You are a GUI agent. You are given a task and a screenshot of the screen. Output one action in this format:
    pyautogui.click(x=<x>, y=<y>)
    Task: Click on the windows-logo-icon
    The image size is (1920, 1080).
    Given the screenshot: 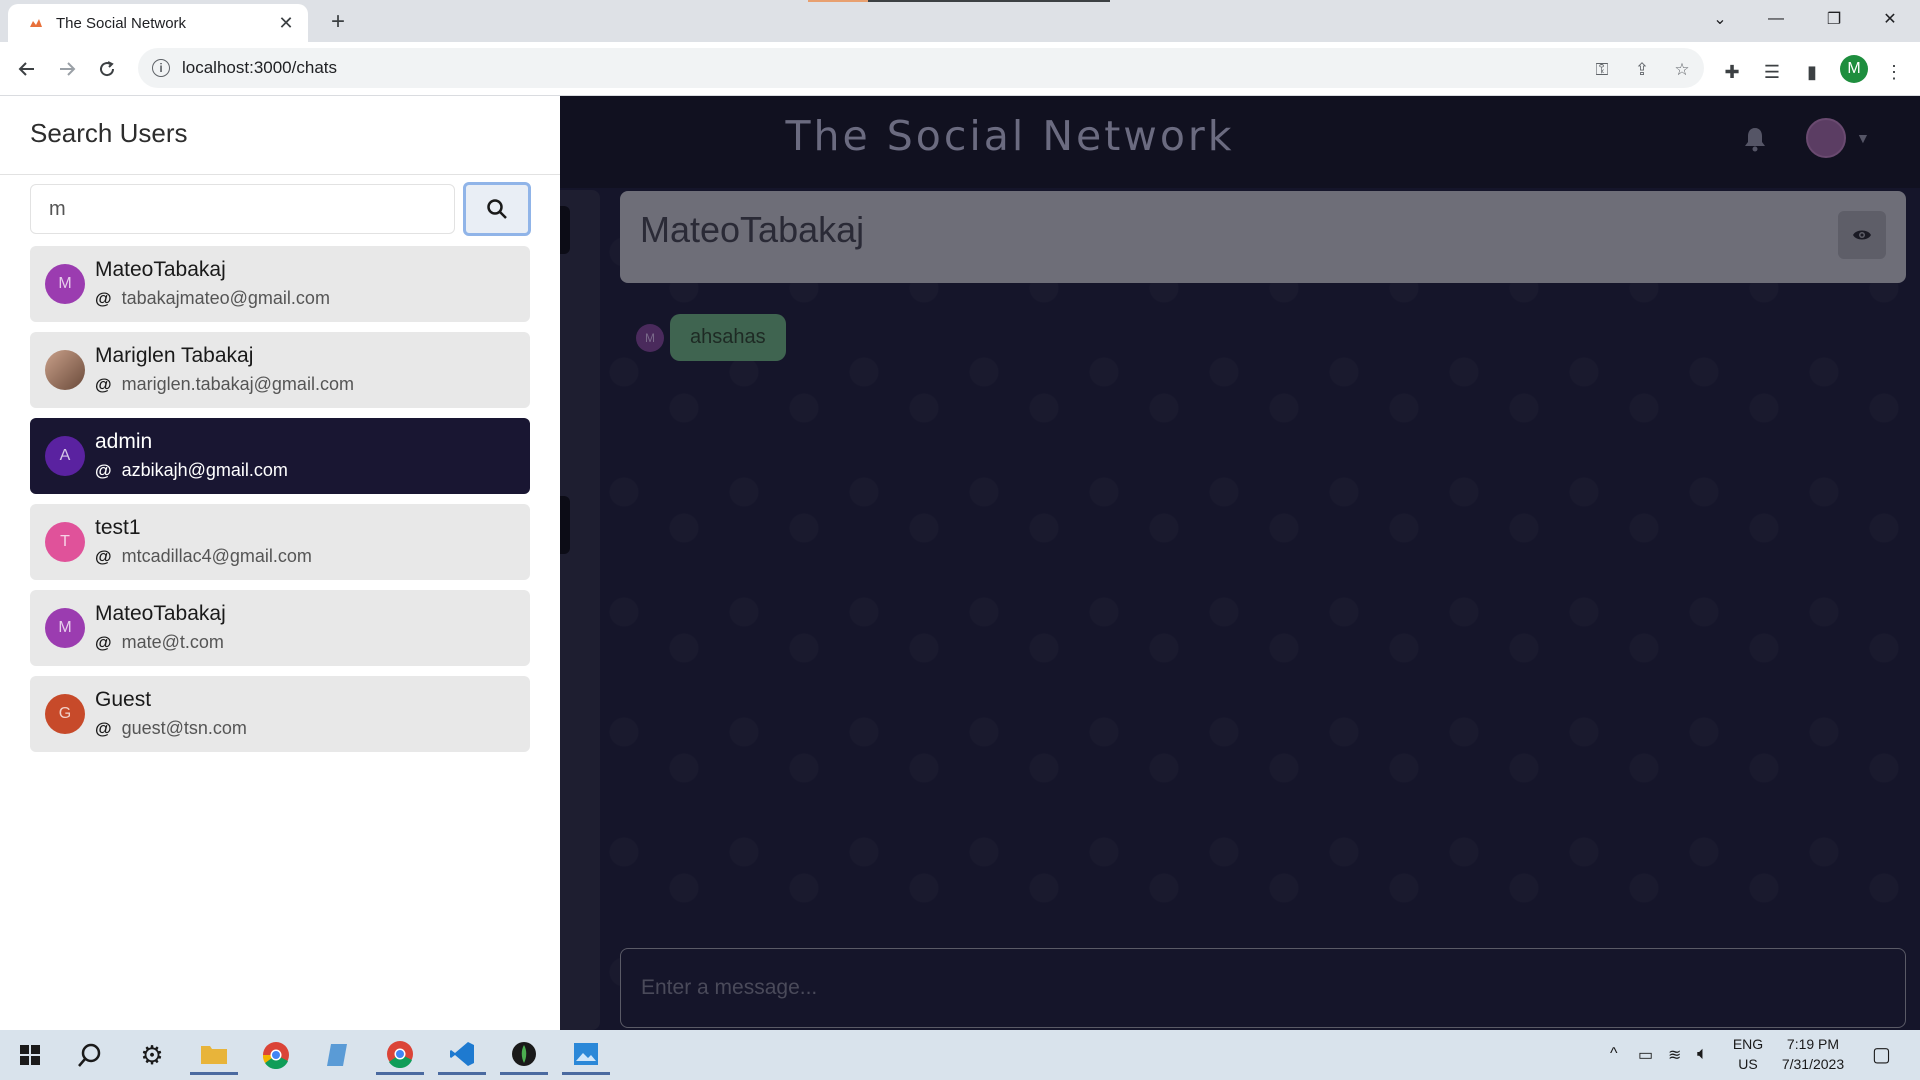 What is the action you would take?
    pyautogui.click(x=30, y=1055)
    